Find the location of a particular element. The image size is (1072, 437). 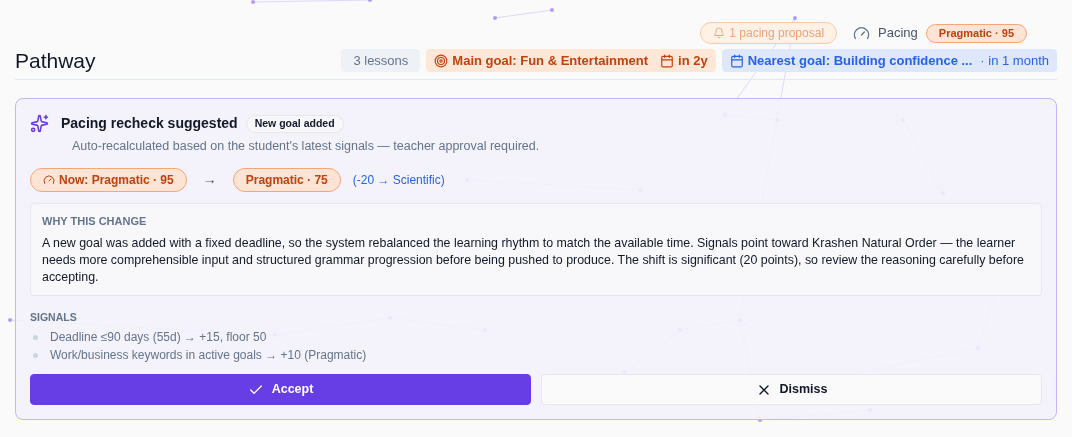

page-title: Pathway is located at coordinates (55, 60).